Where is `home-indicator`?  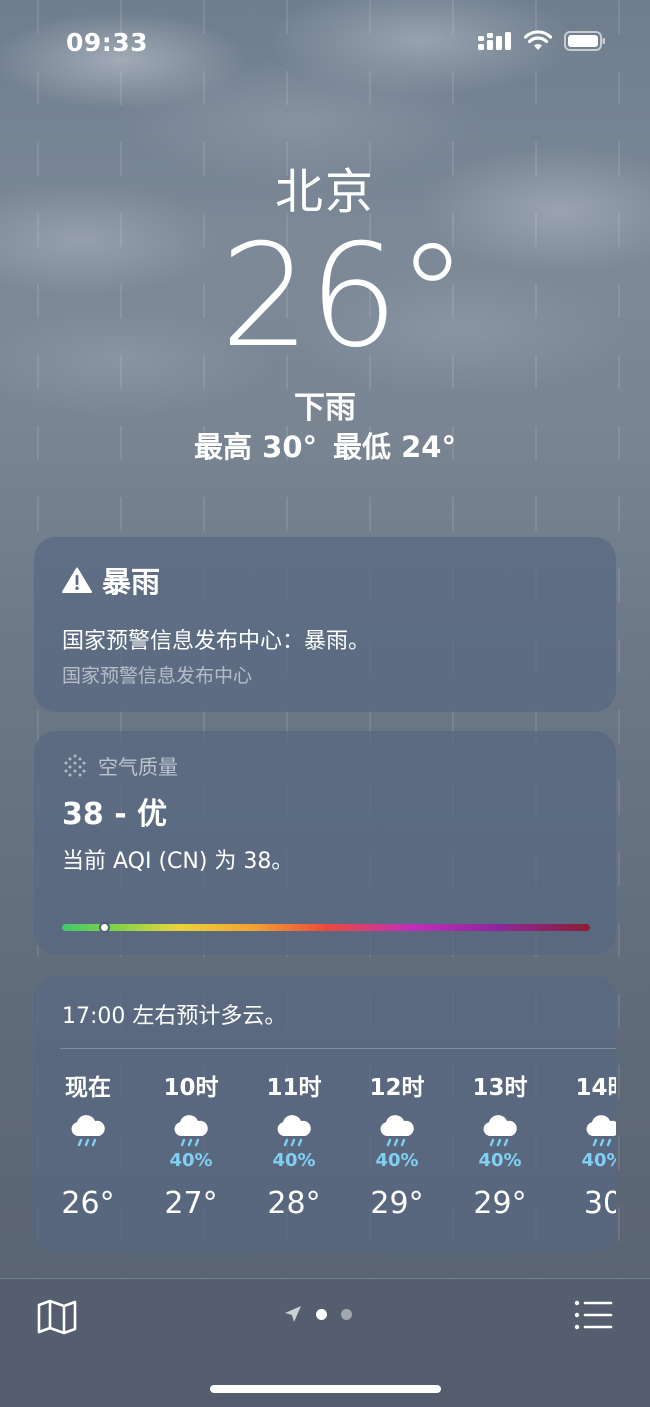 home-indicator is located at coordinates (325, 1389).